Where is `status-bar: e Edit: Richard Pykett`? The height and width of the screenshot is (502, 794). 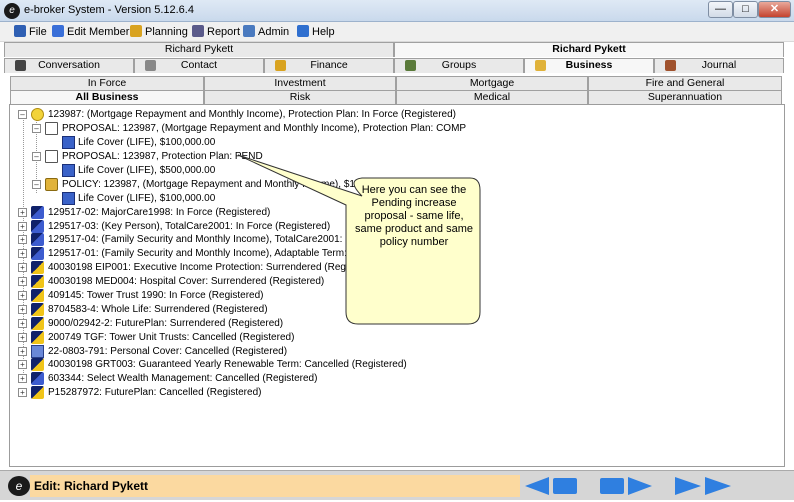
status-bar: e Edit: Richard Pykett is located at coordinates (397, 485).